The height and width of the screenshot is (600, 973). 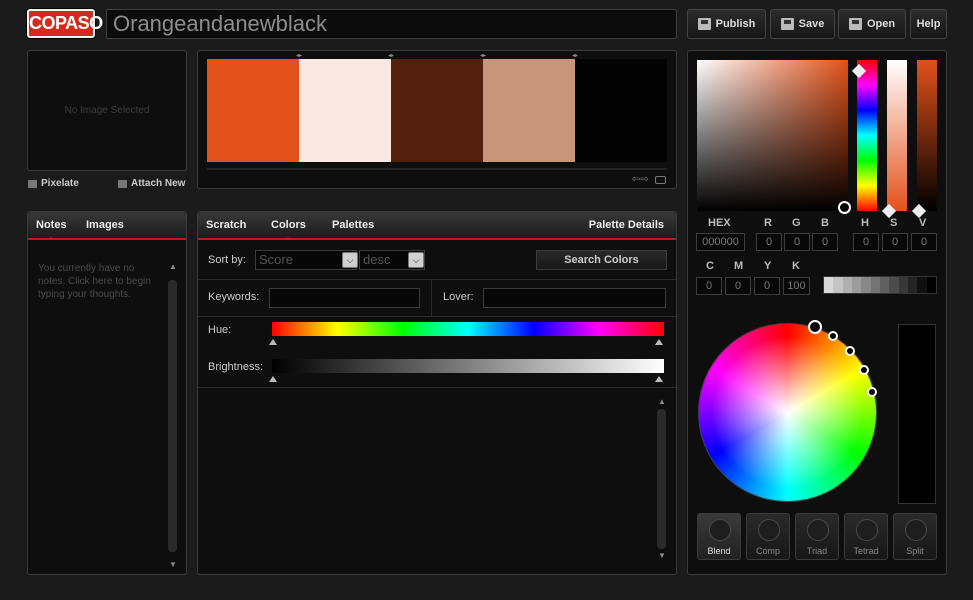 What do you see at coordinates (32, 183) in the screenshot?
I see `pixelate-icon` at bounding box center [32, 183].